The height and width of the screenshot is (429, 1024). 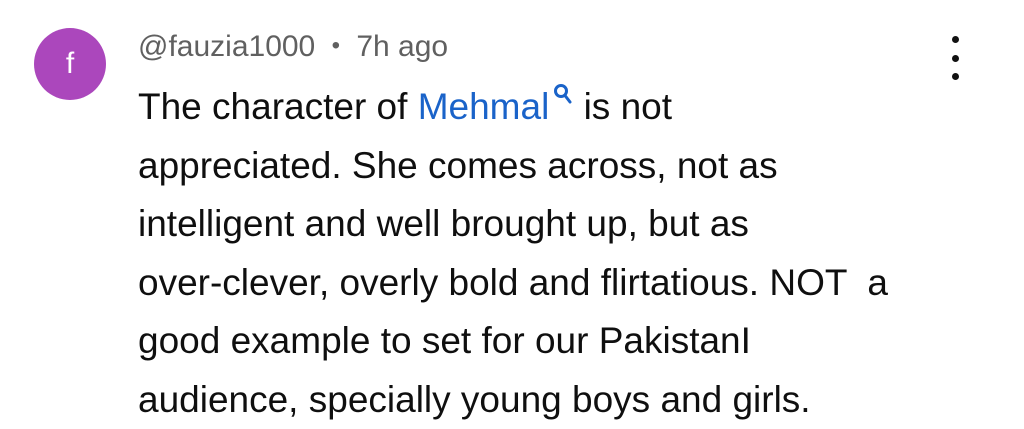 What do you see at coordinates (402, 46) in the screenshot?
I see `timestamp: 7h ago` at bounding box center [402, 46].